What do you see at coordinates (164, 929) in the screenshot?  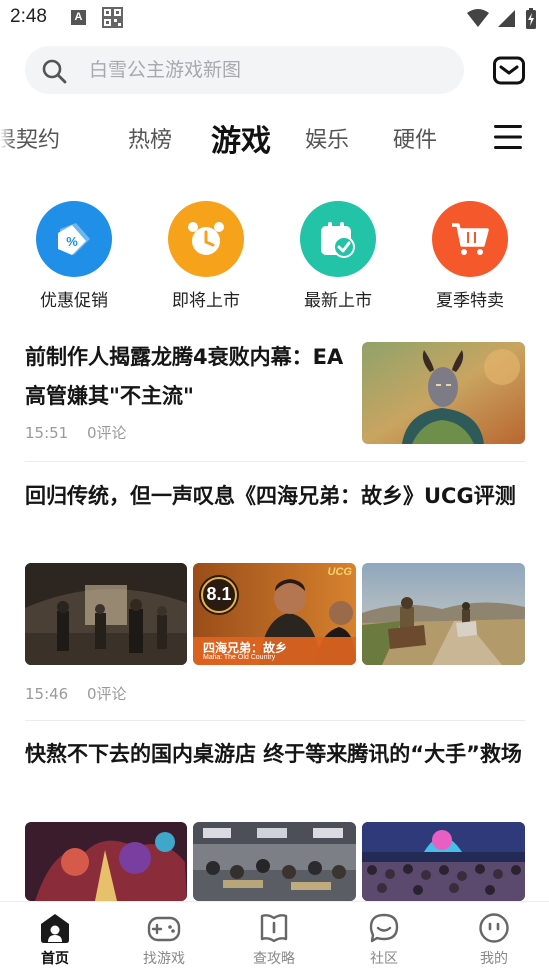 I see `gamepad-icon` at bounding box center [164, 929].